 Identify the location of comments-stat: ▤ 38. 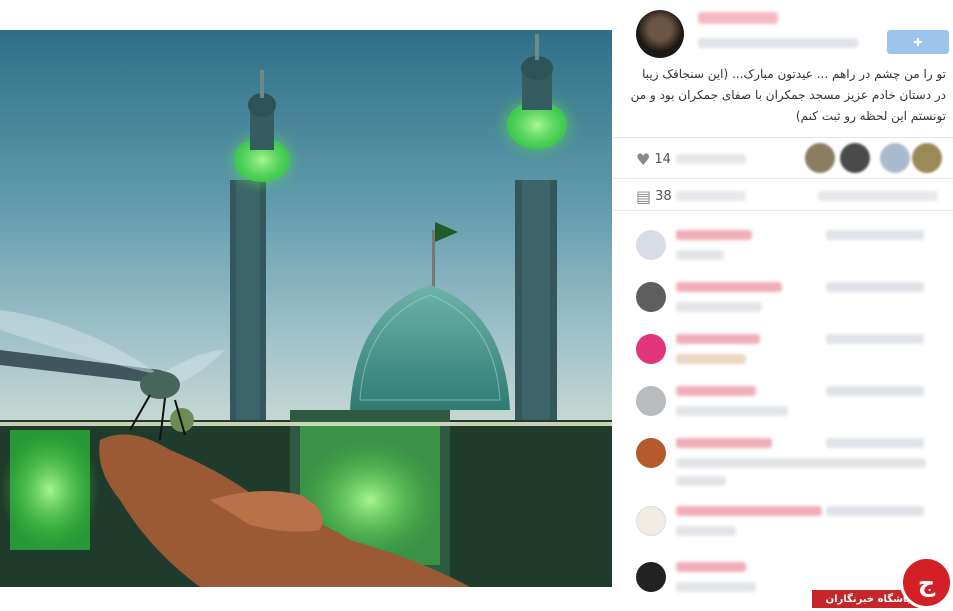
(654, 196).